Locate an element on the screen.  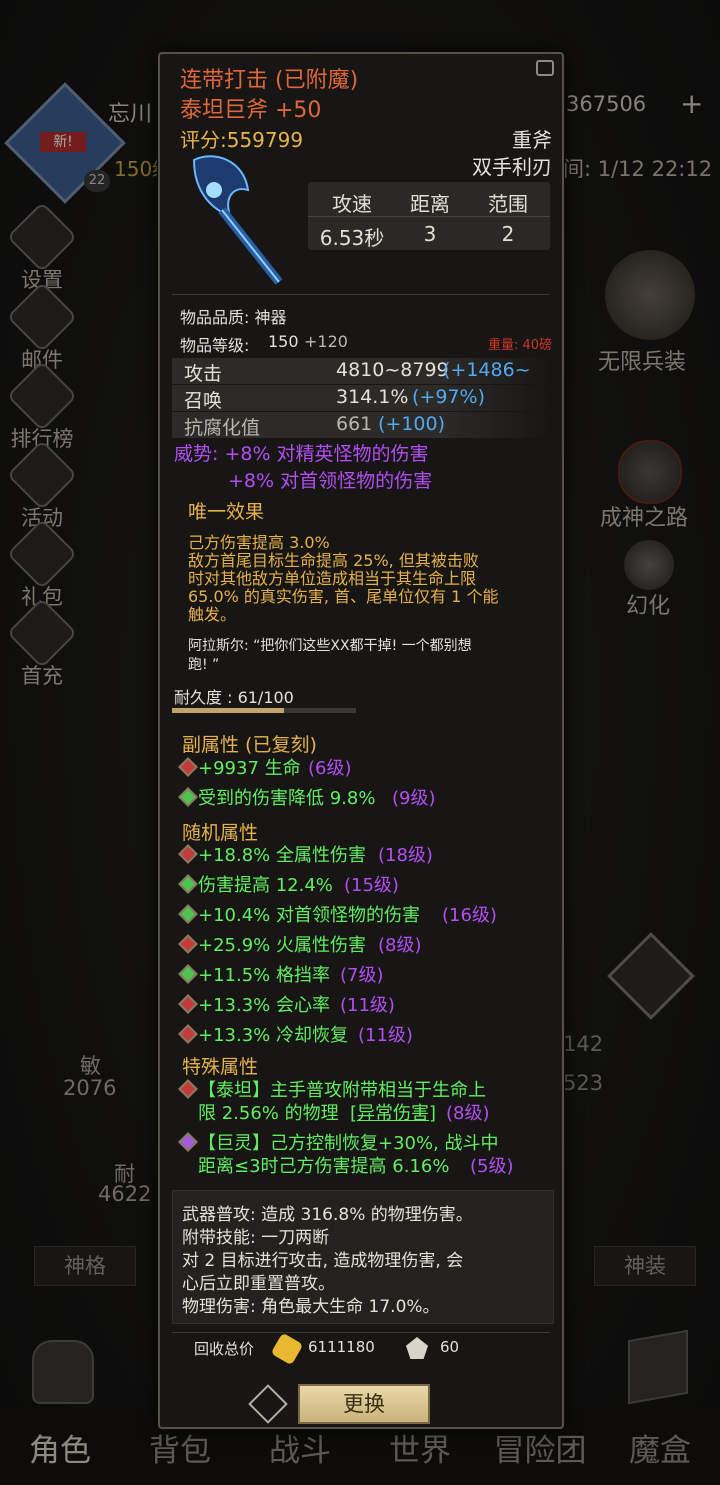
sub-attr-title: 副属性 (已复刻) is located at coordinates (249, 745).